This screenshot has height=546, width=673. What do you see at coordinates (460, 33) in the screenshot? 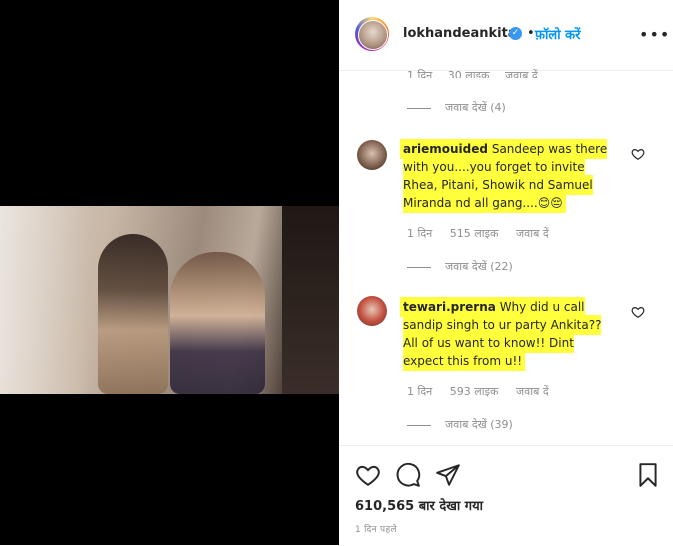
I see `author-username: lokhandeankita` at bounding box center [460, 33].